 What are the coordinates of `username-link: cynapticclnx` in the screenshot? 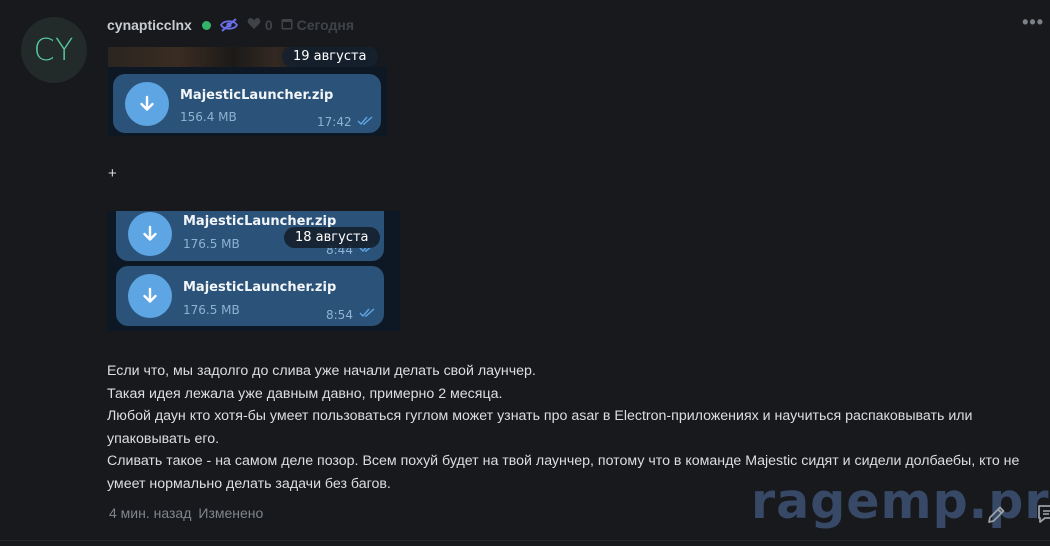 It's located at (149, 25).